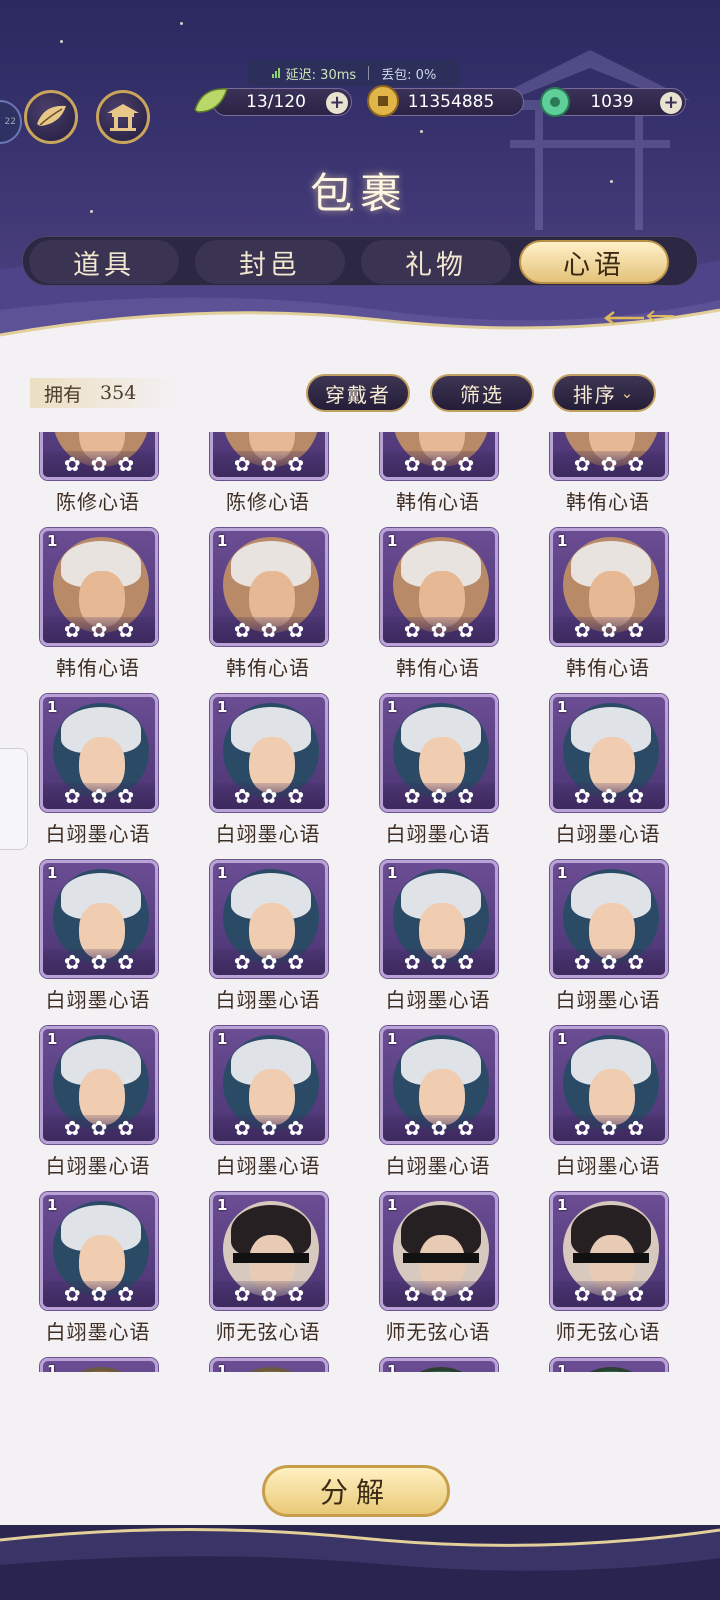  I want to click on arrow-decoration-icon, so click(639, 317).